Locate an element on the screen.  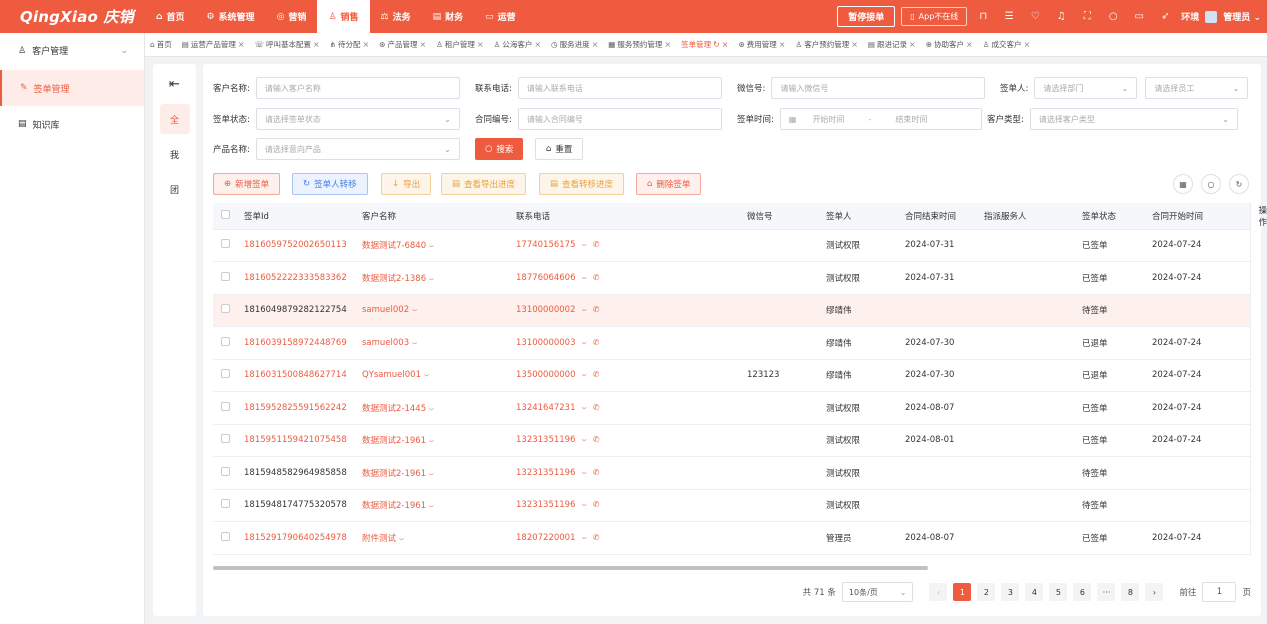
scope-tab-mine: 我 is located at coordinates (175, 154).